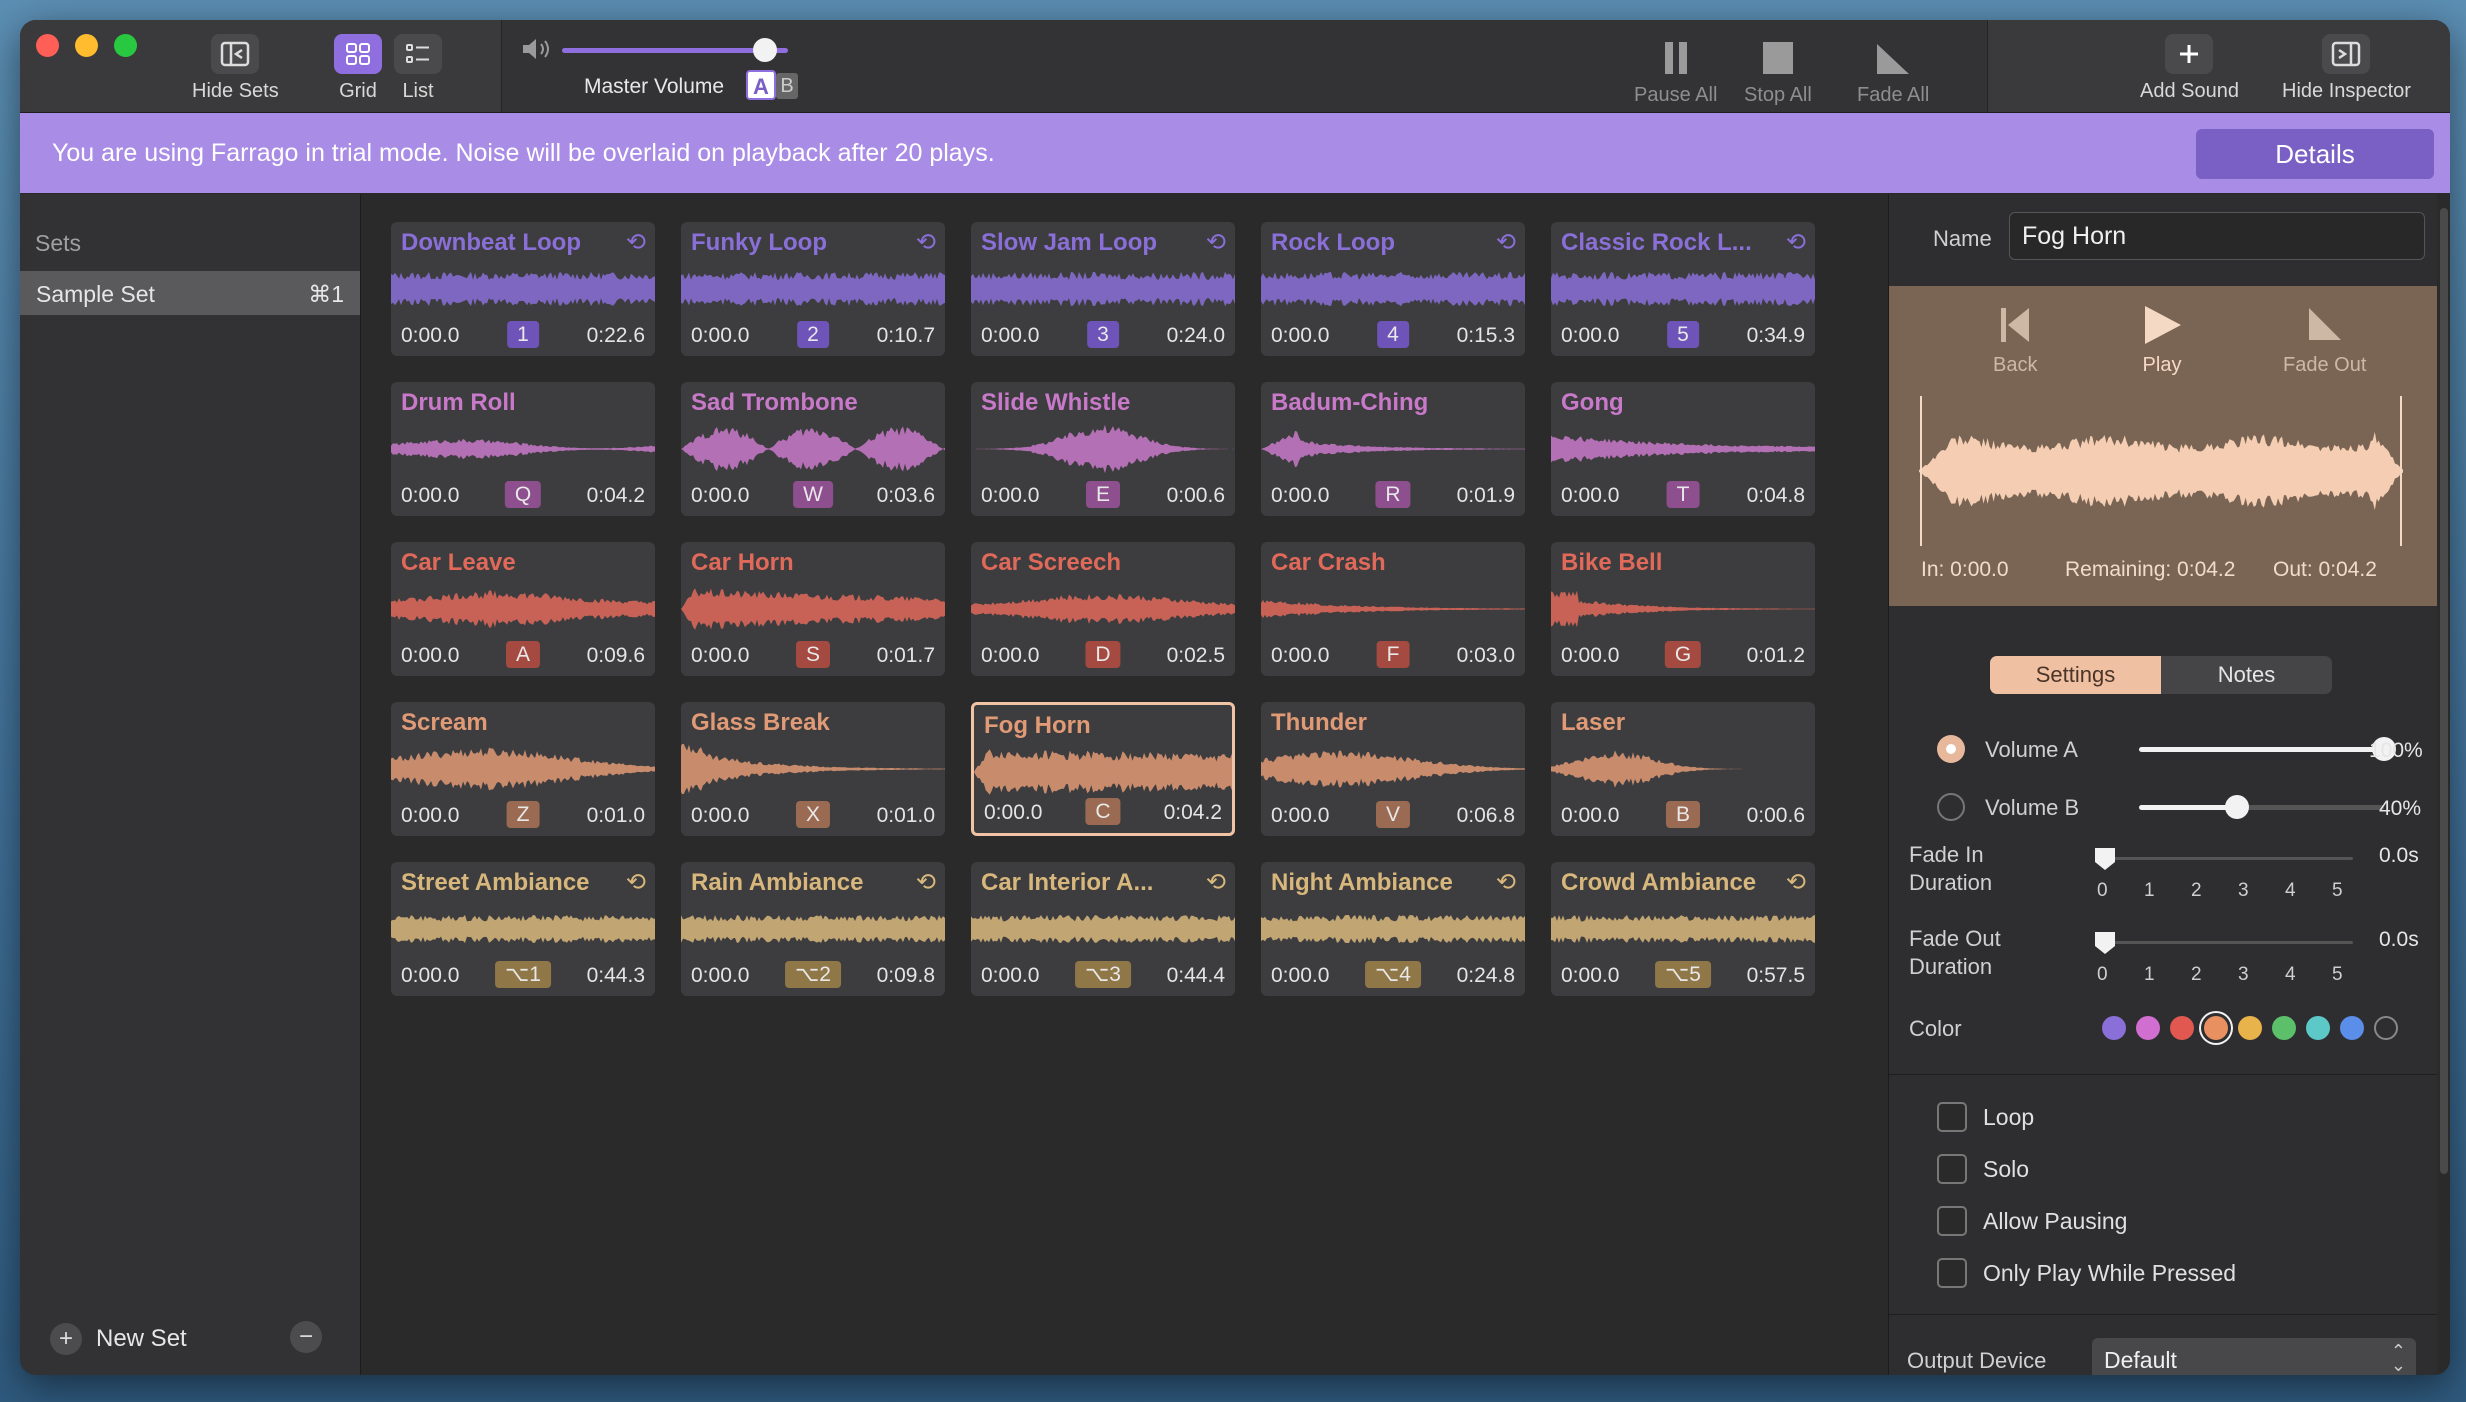 The image size is (2466, 1402). I want to click on fade-out-track, so click(2229, 942).